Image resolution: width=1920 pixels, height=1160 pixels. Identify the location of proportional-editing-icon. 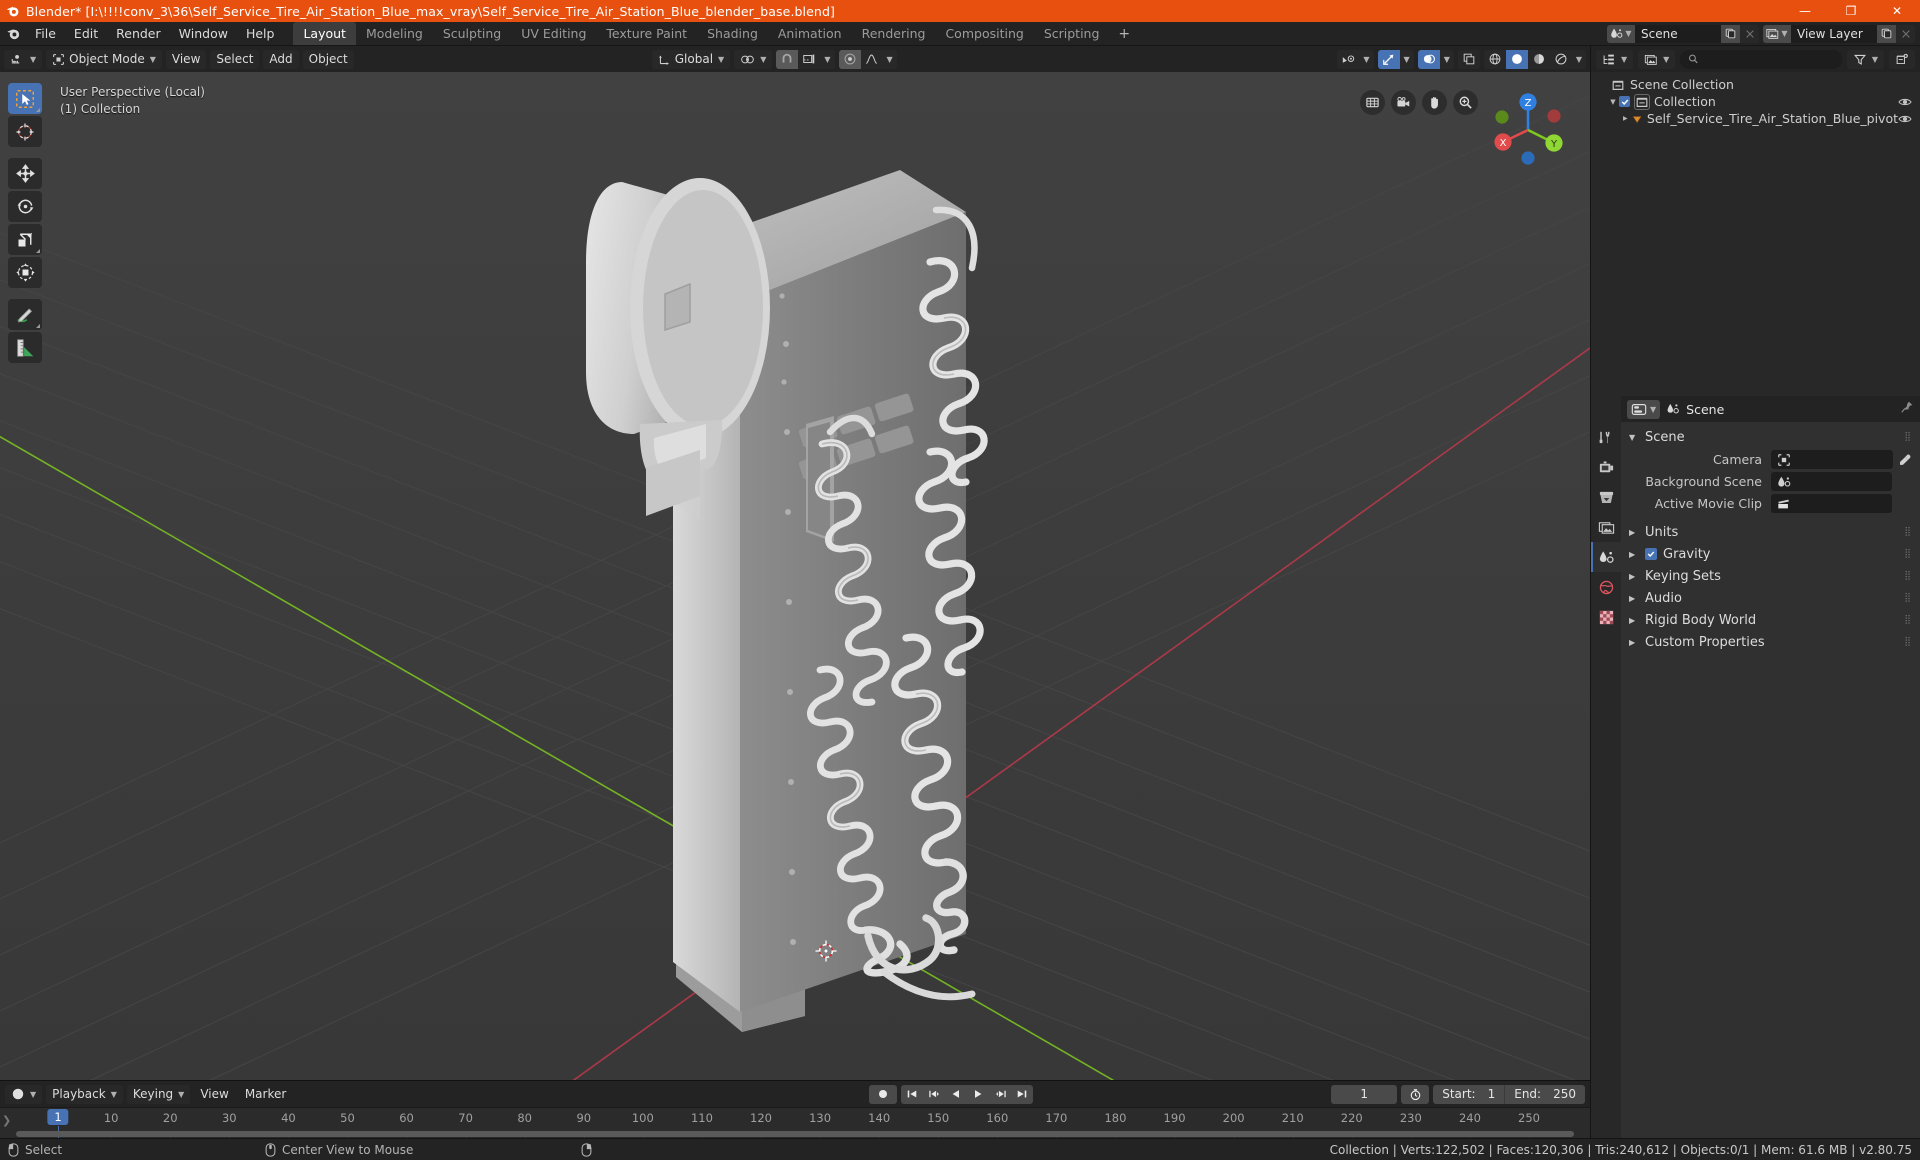
(849, 59).